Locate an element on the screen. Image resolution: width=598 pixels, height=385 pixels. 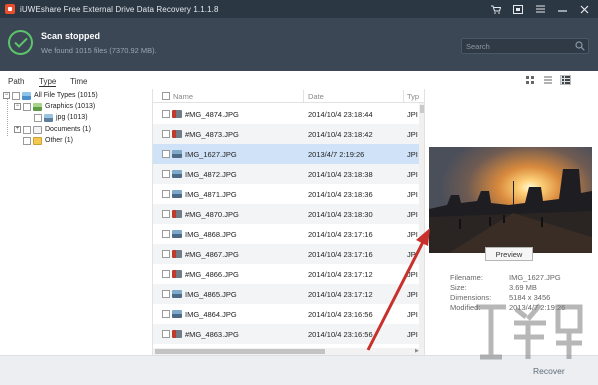
table-row: #MG_4863.JPG 2014/10/4 23:16:56 JPI is located at coordinates (286, 334).